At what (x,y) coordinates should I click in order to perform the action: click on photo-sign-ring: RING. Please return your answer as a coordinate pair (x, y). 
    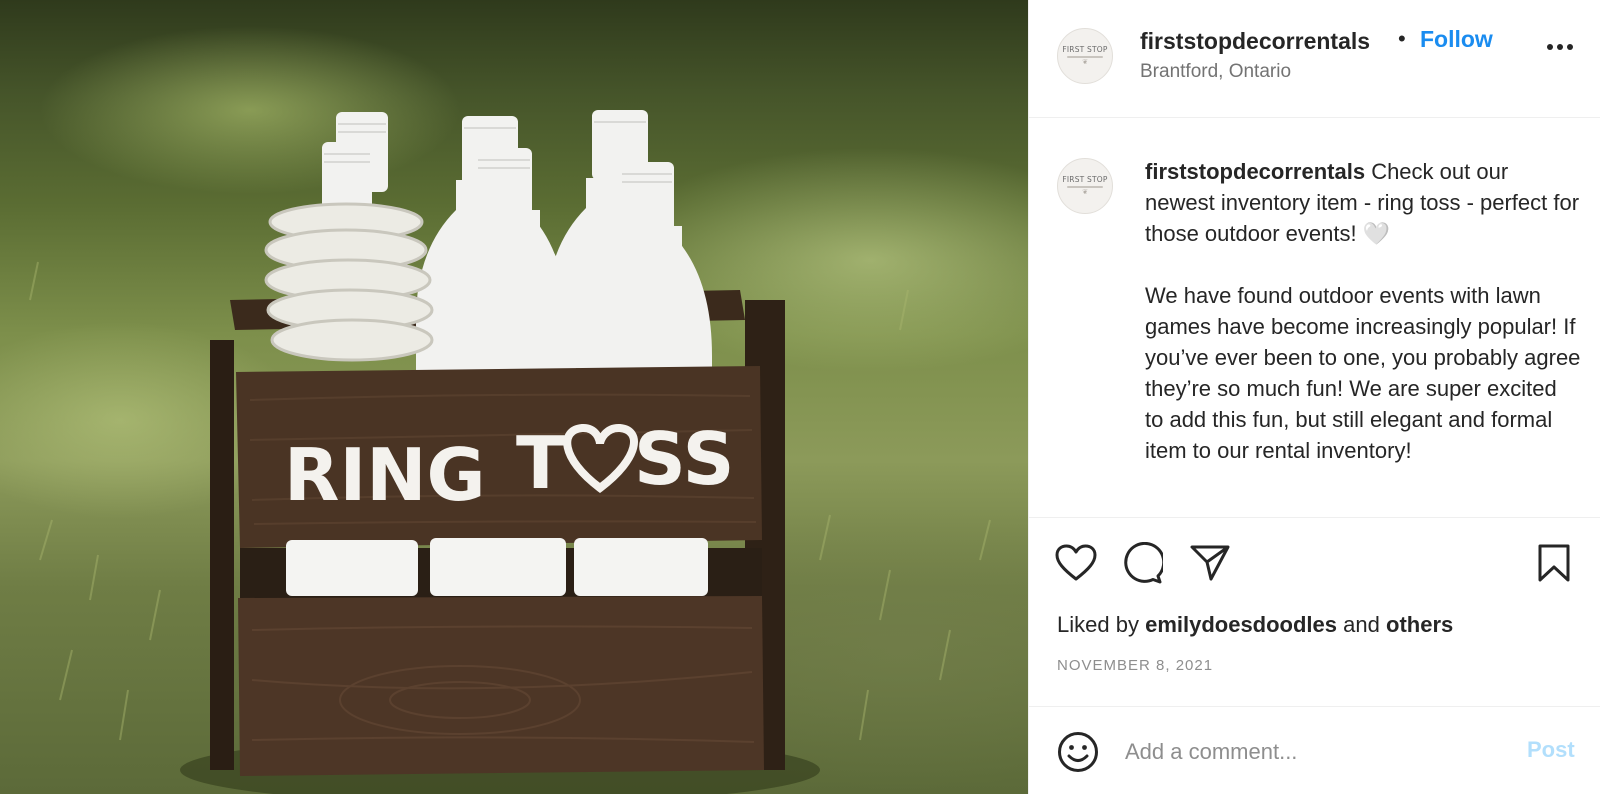
    Looking at the image, I should click on (385, 475).